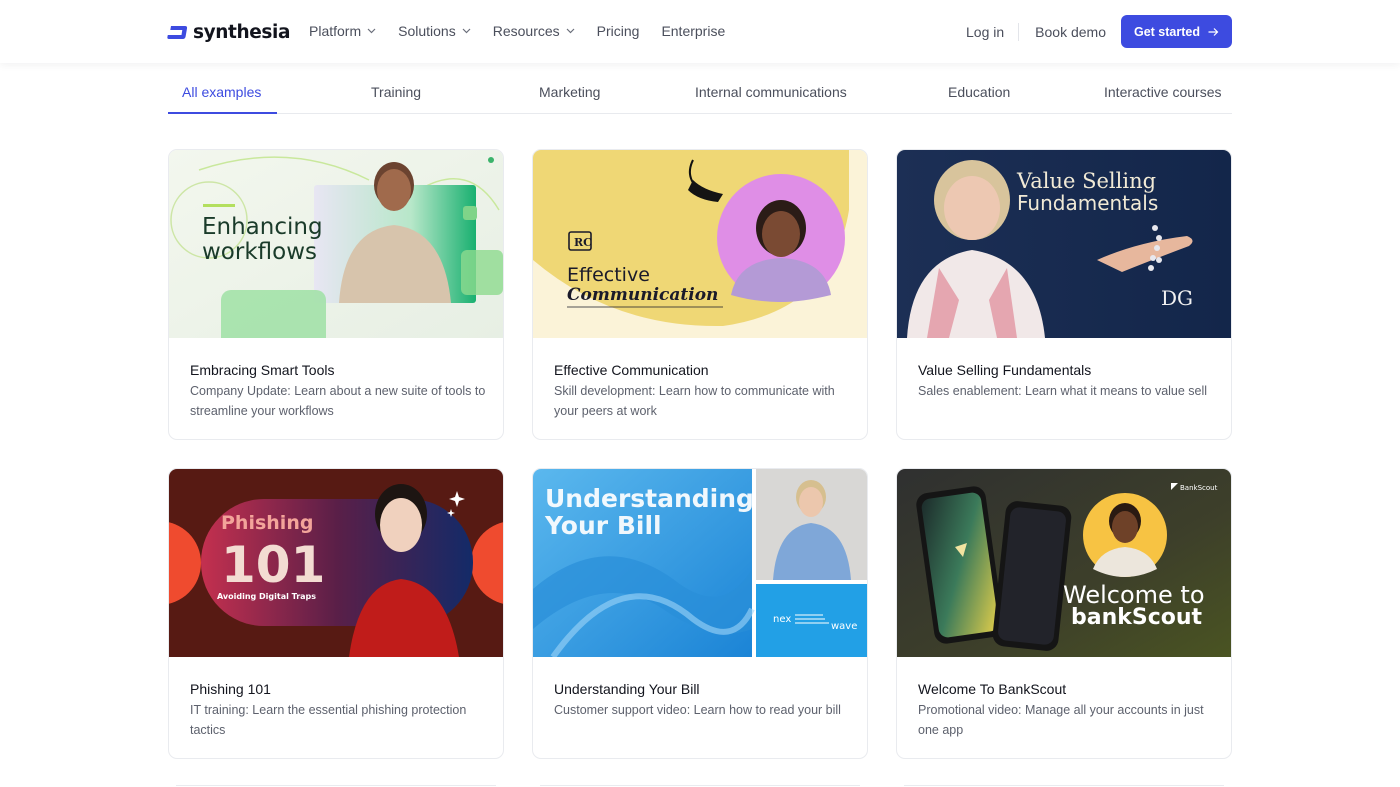  I want to click on thumbnail-graphic: Enhancing workflows, so click(336, 244).